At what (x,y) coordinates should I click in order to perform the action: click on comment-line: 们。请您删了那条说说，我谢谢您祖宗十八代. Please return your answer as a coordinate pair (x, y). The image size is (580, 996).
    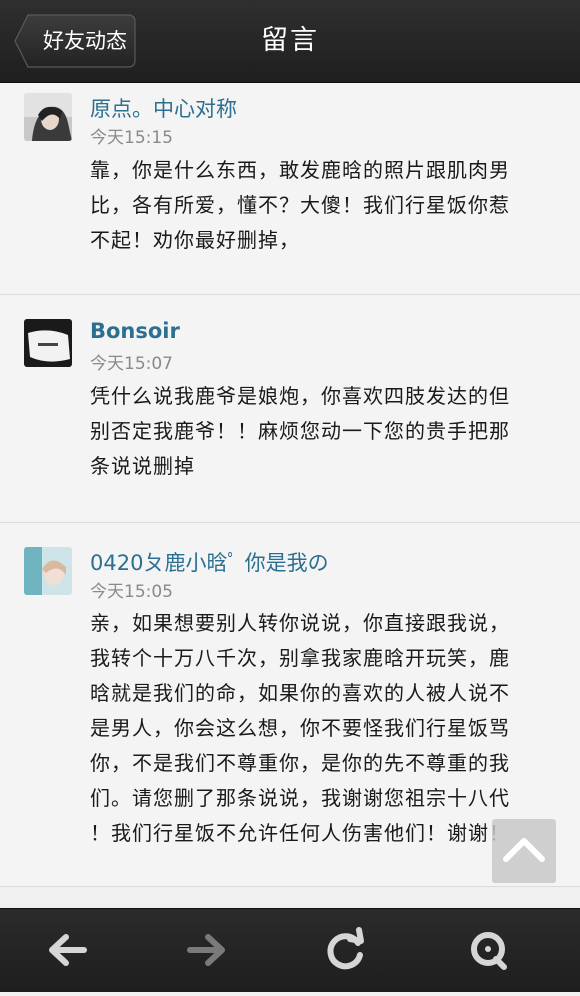
    Looking at the image, I should click on (300, 798).